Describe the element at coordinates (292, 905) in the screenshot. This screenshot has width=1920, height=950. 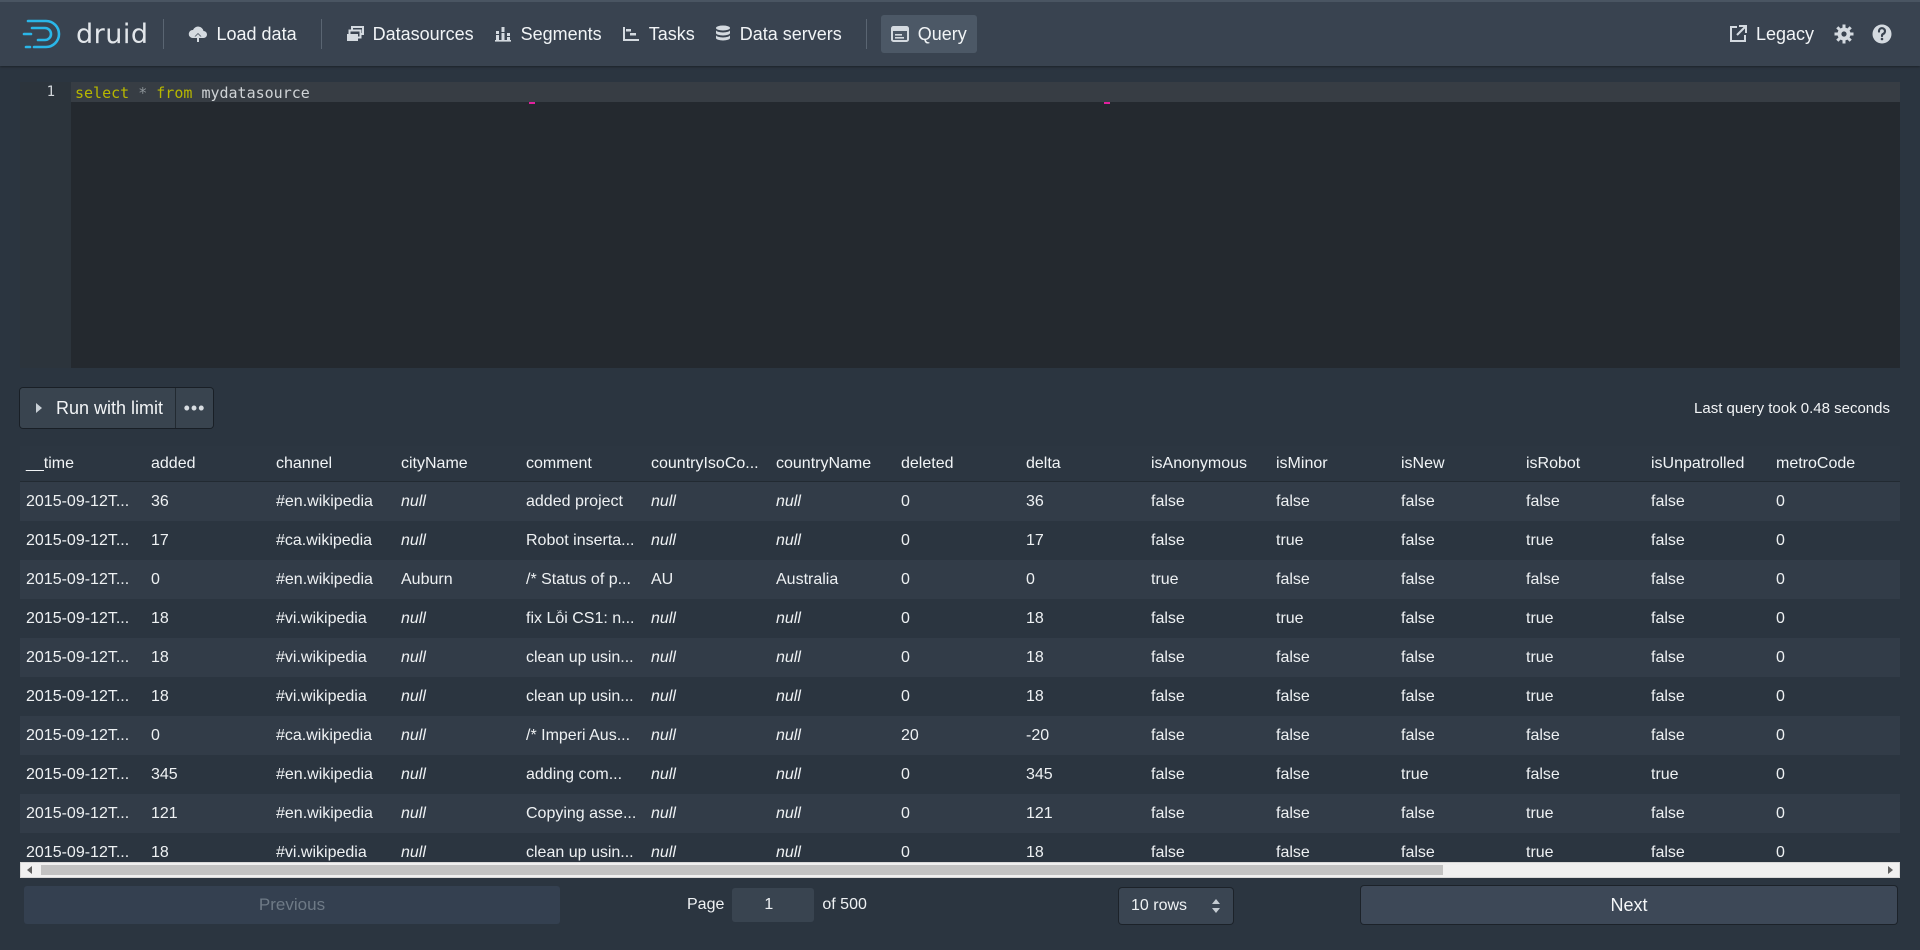
I see `previous-button: Previous` at that location.